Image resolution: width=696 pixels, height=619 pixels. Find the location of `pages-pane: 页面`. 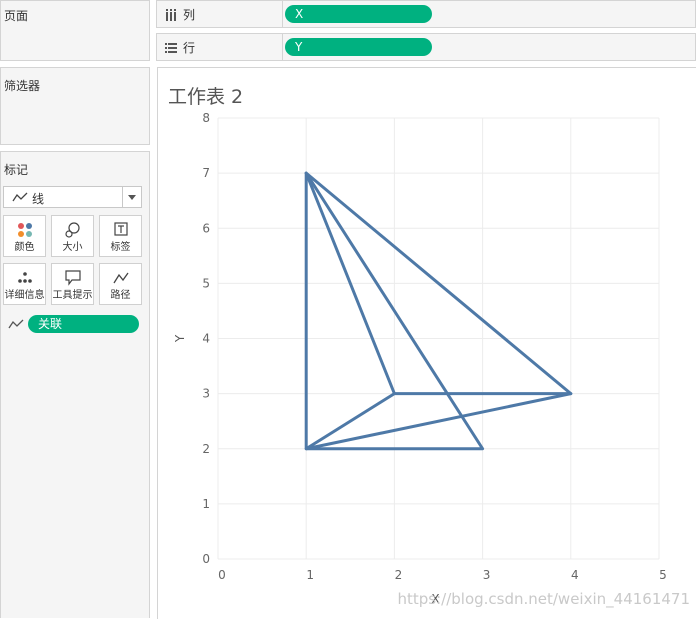

pages-pane: 页面 is located at coordinates (75, 30).